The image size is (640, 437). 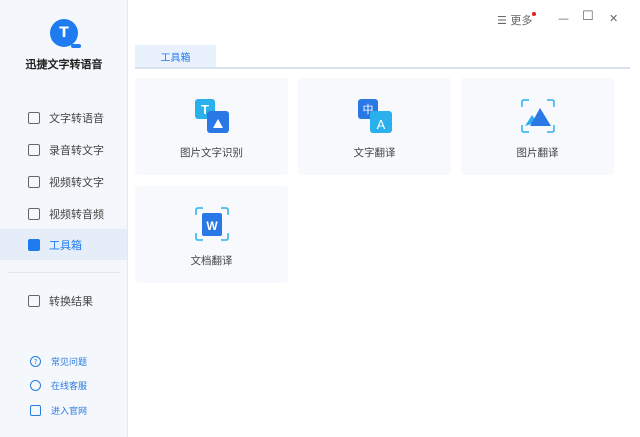 I want to click on minimize-button: —, so click(x=563, y=18).